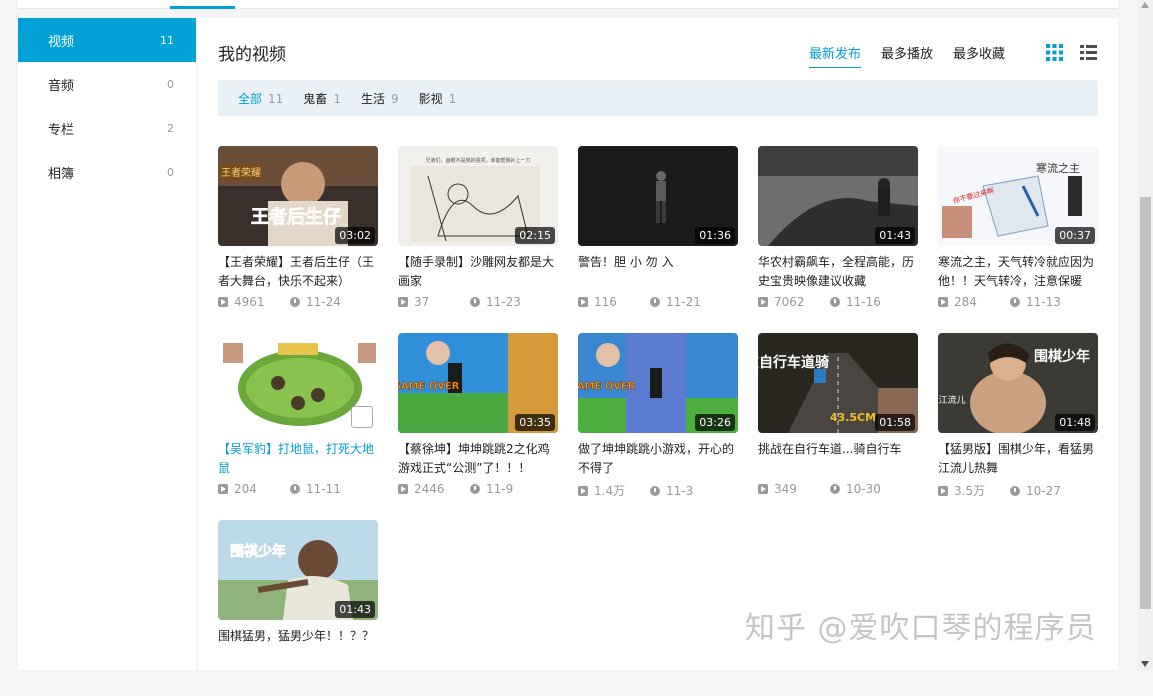 Image resolution: width=1153 pixels, height=696 pixels. I want to click on video-thumbnail: GAME OVER 03:26, so click(658, 383).